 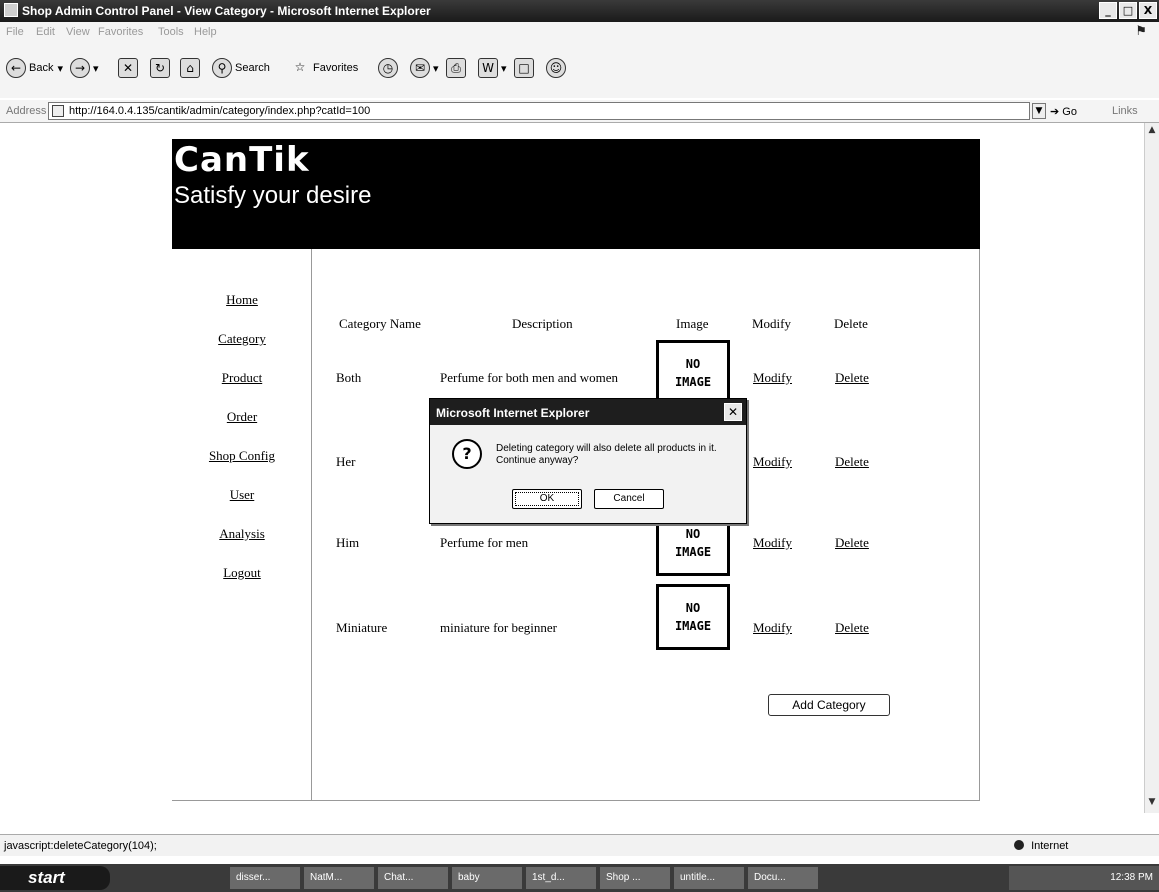 I want to click on stop-button: ✕, so click(x=129, y=68).